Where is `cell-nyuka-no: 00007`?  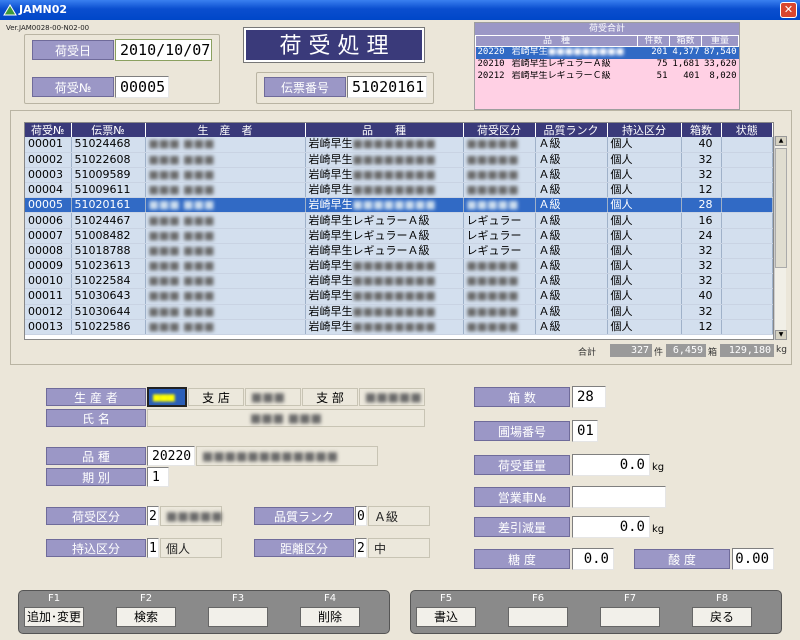 cell-nyuka-no: 00007 is located at coordinates (48, 236).